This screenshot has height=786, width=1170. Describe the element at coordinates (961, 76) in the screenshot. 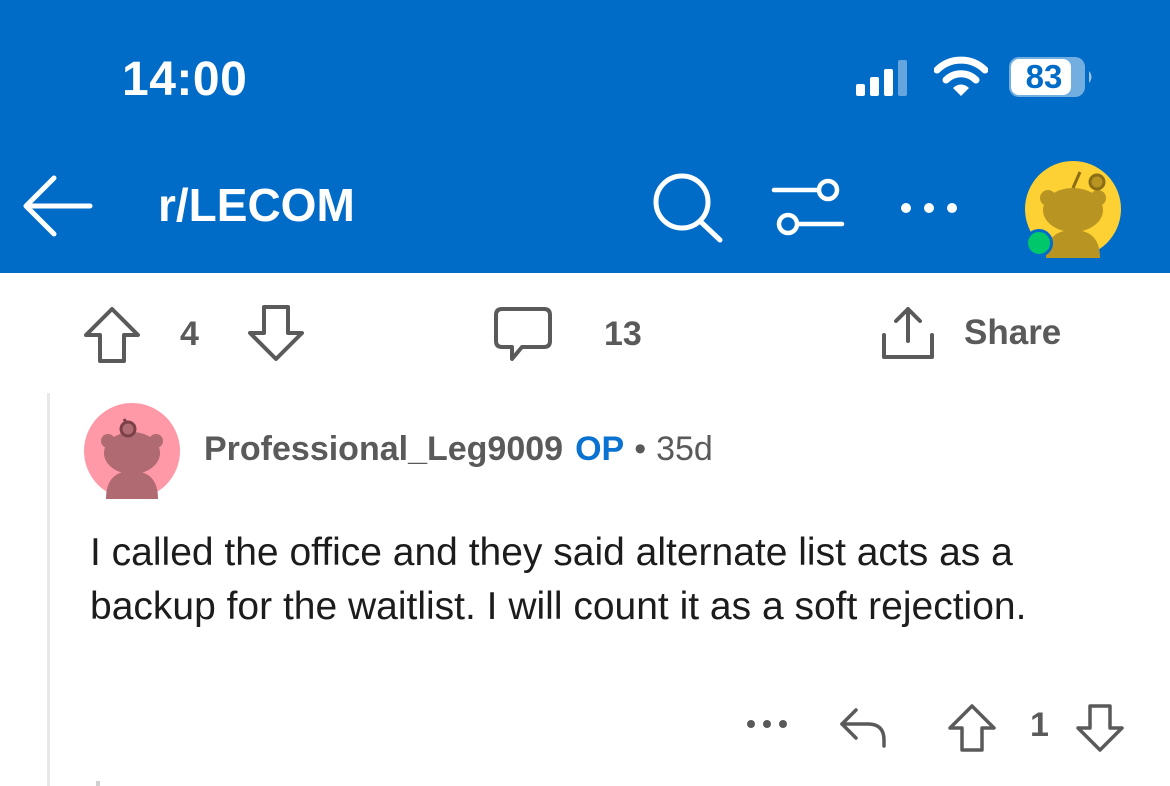

I see `wifi-icon` at that location.